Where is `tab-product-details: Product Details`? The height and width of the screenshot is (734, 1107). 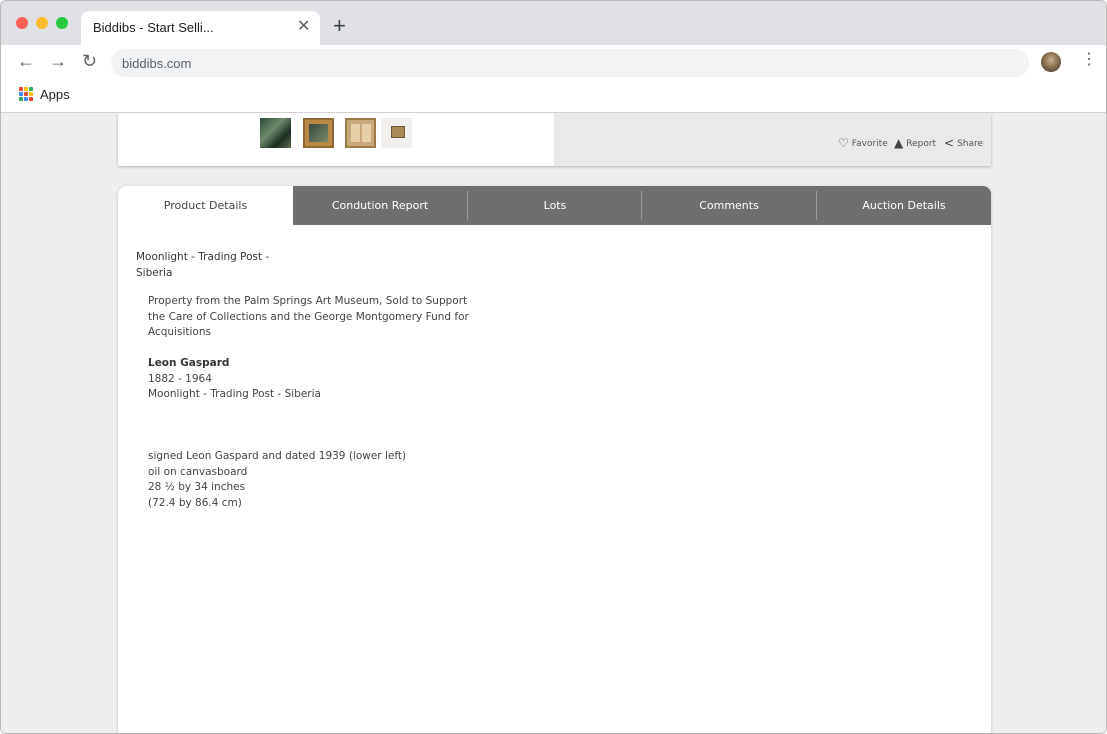 tab-product-details: Product Details is located at coordinates (205, 205).